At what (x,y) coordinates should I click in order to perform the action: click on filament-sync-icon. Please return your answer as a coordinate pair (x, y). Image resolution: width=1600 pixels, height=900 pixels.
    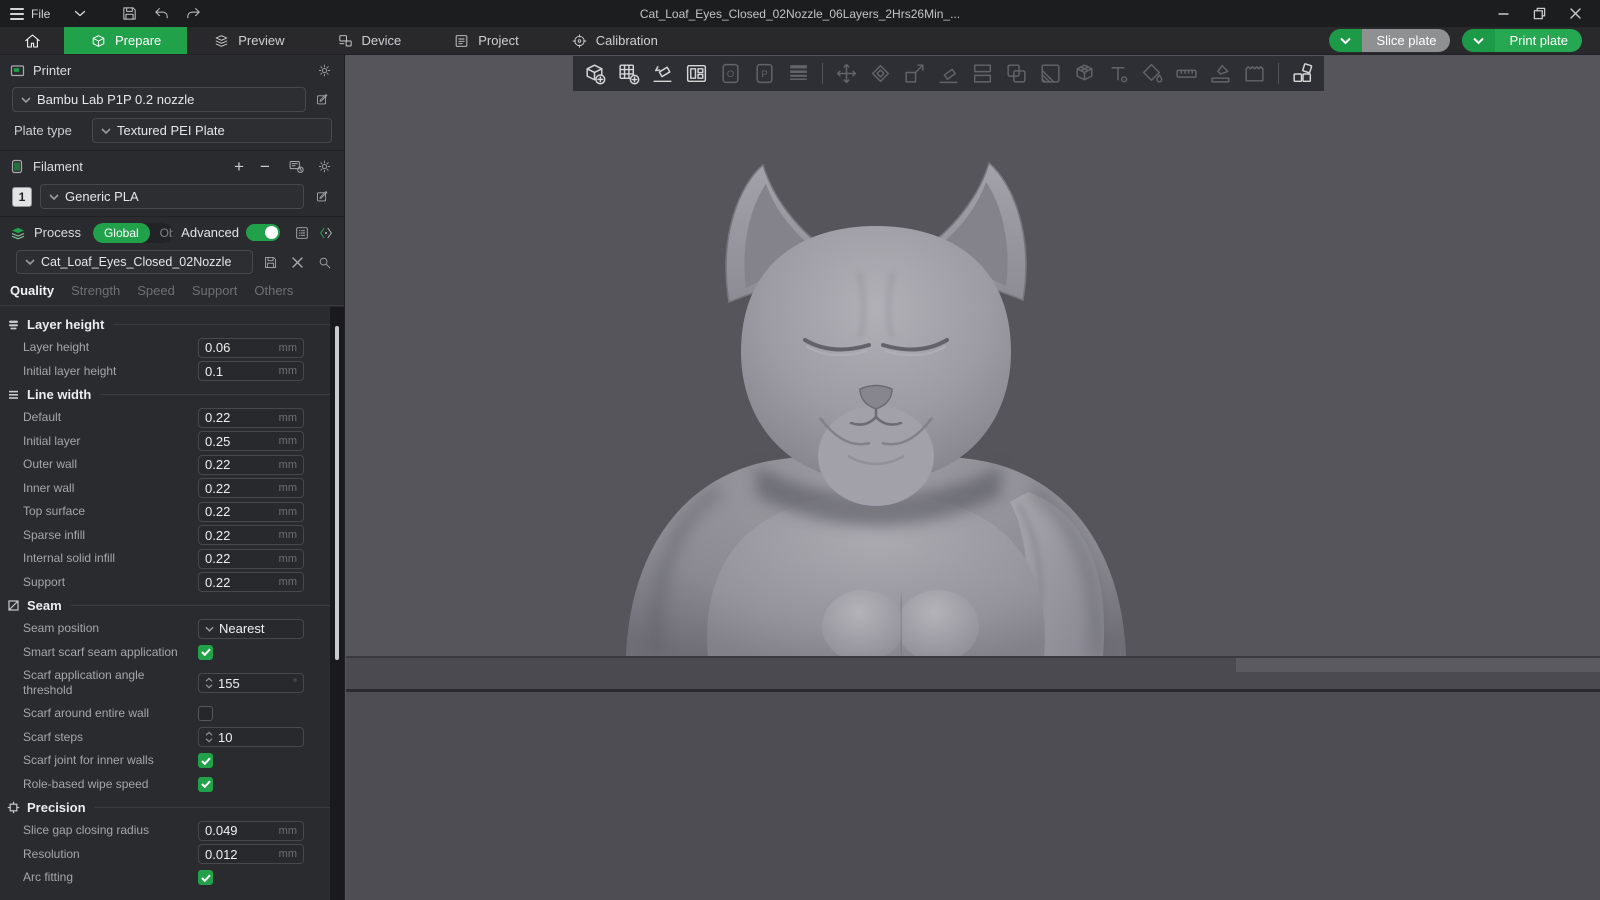
    Looking at the image, I should click on (296, 167).